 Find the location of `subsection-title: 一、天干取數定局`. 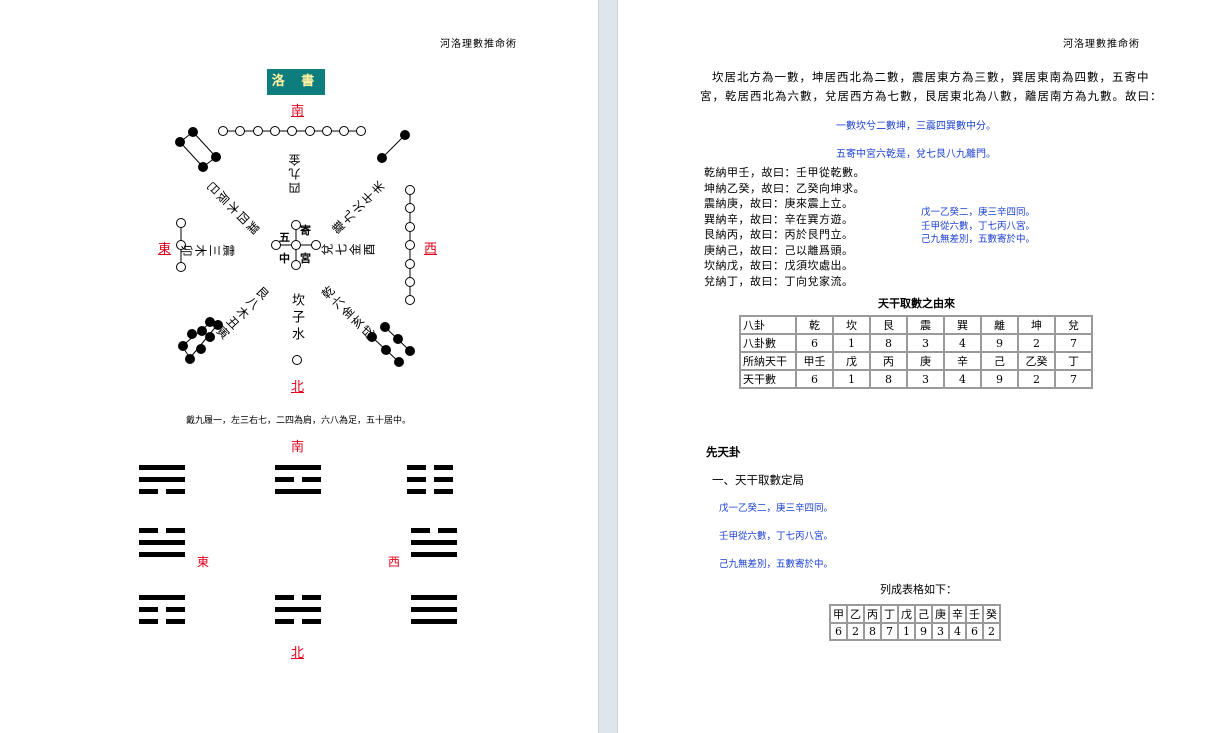

subsection-title: 一、天干取數定局 is located at coordinates (758, 480).